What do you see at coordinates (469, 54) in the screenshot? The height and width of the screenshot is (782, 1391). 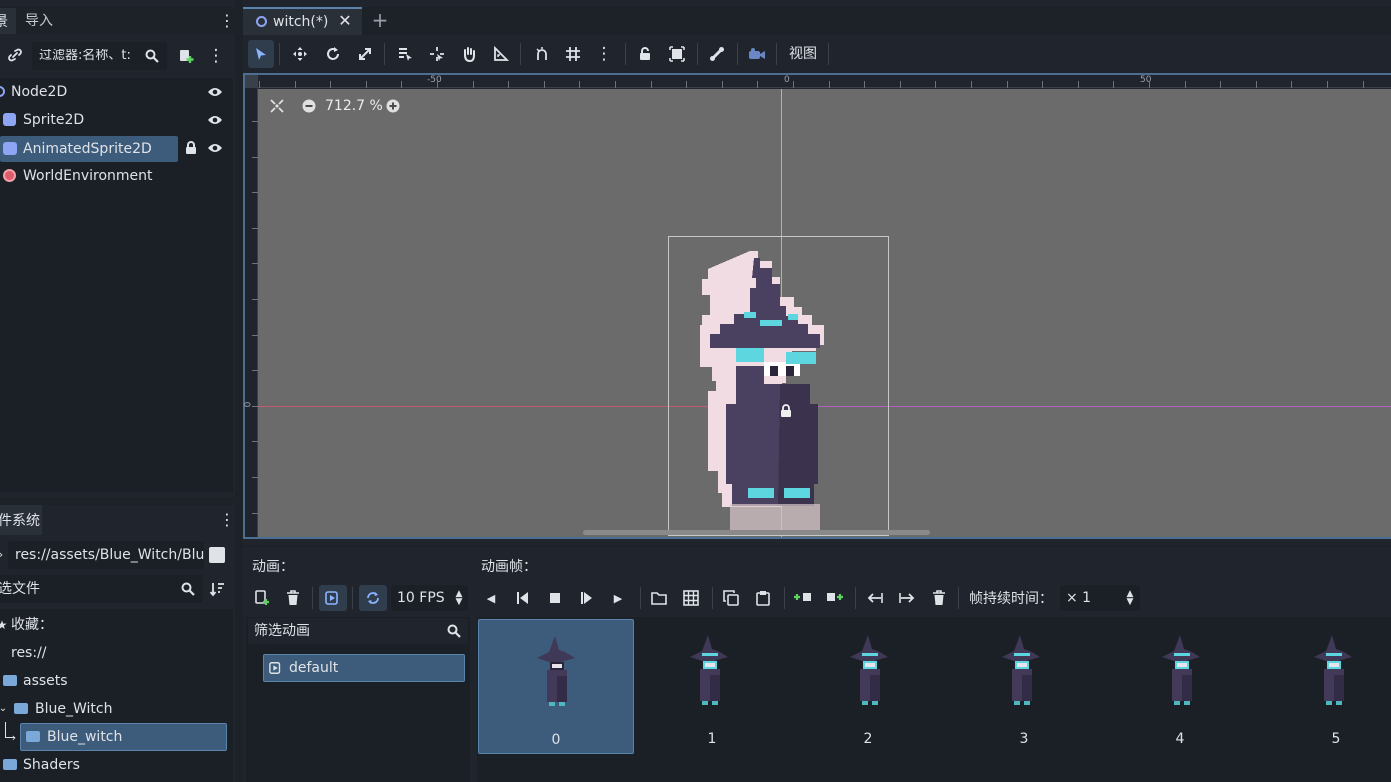 I see `pan-tool-icon` at bounding box center [469, 54].